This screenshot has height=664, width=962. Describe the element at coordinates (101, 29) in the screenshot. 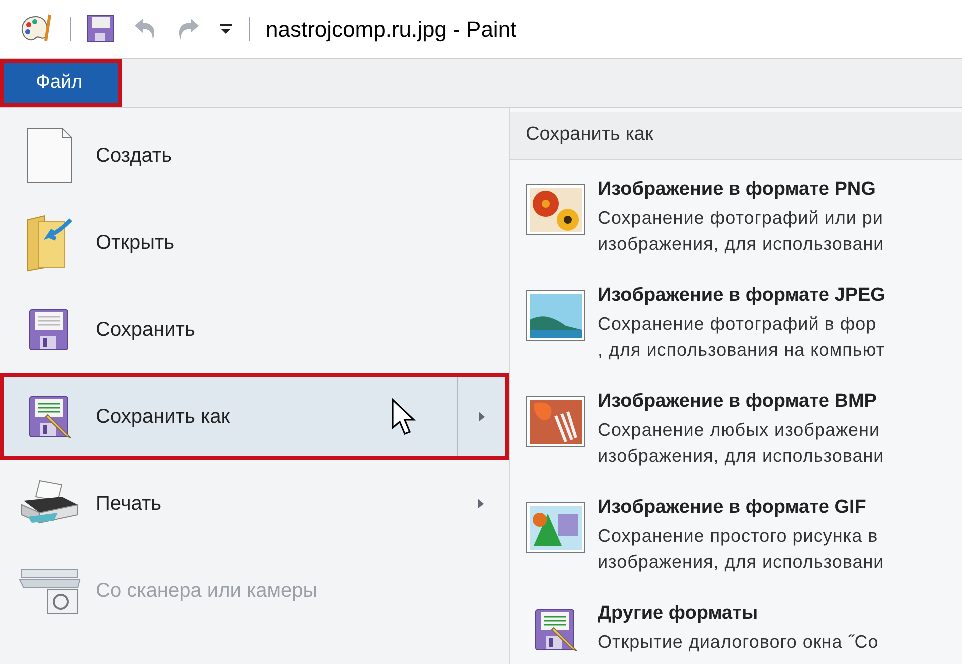

I see `save-icon` at that location.